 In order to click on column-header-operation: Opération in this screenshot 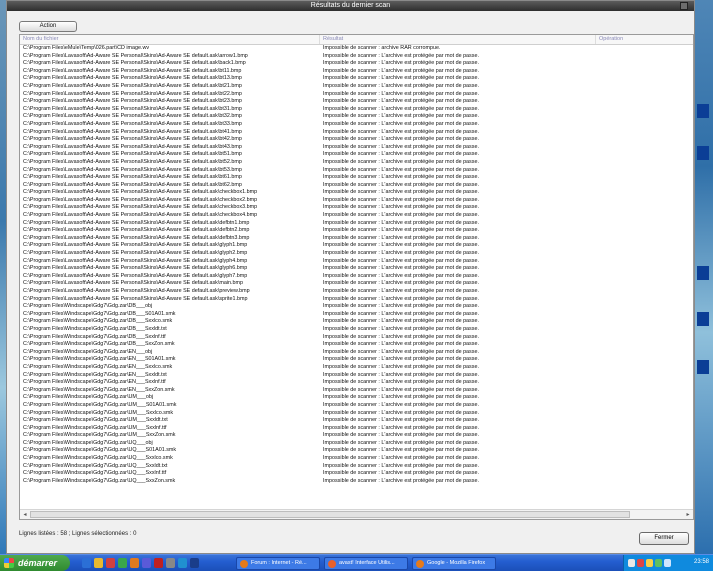, I will do `click(644, 39)`.